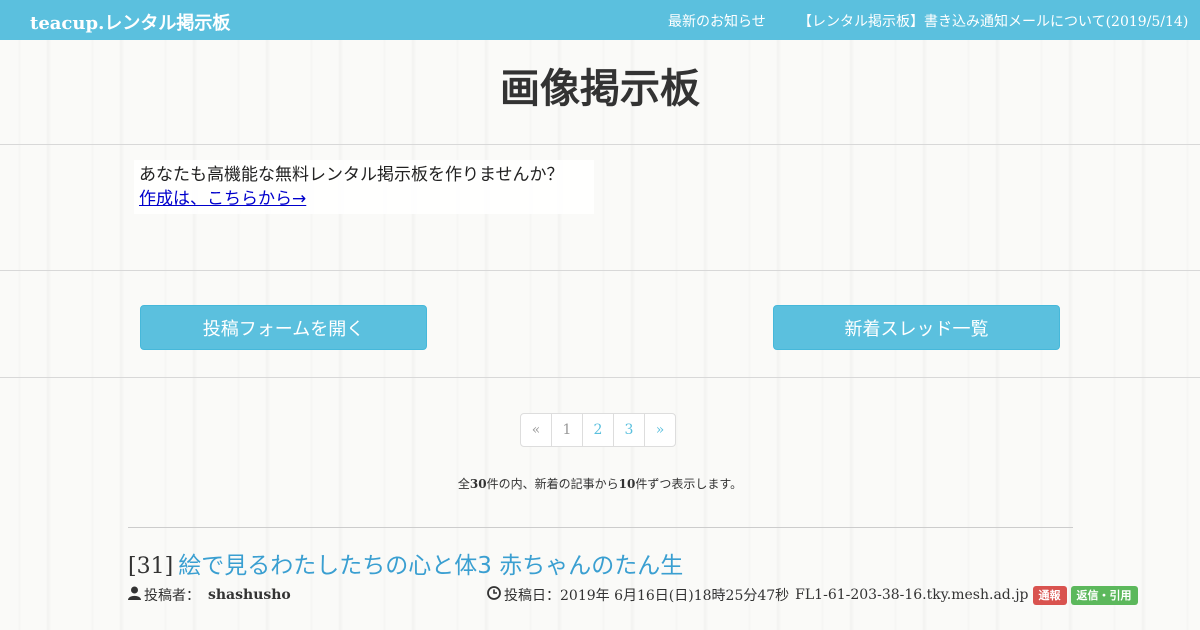 This screenshot has width=1200, height=630. I want to click on author-name: shashusho, so click(249, 595).